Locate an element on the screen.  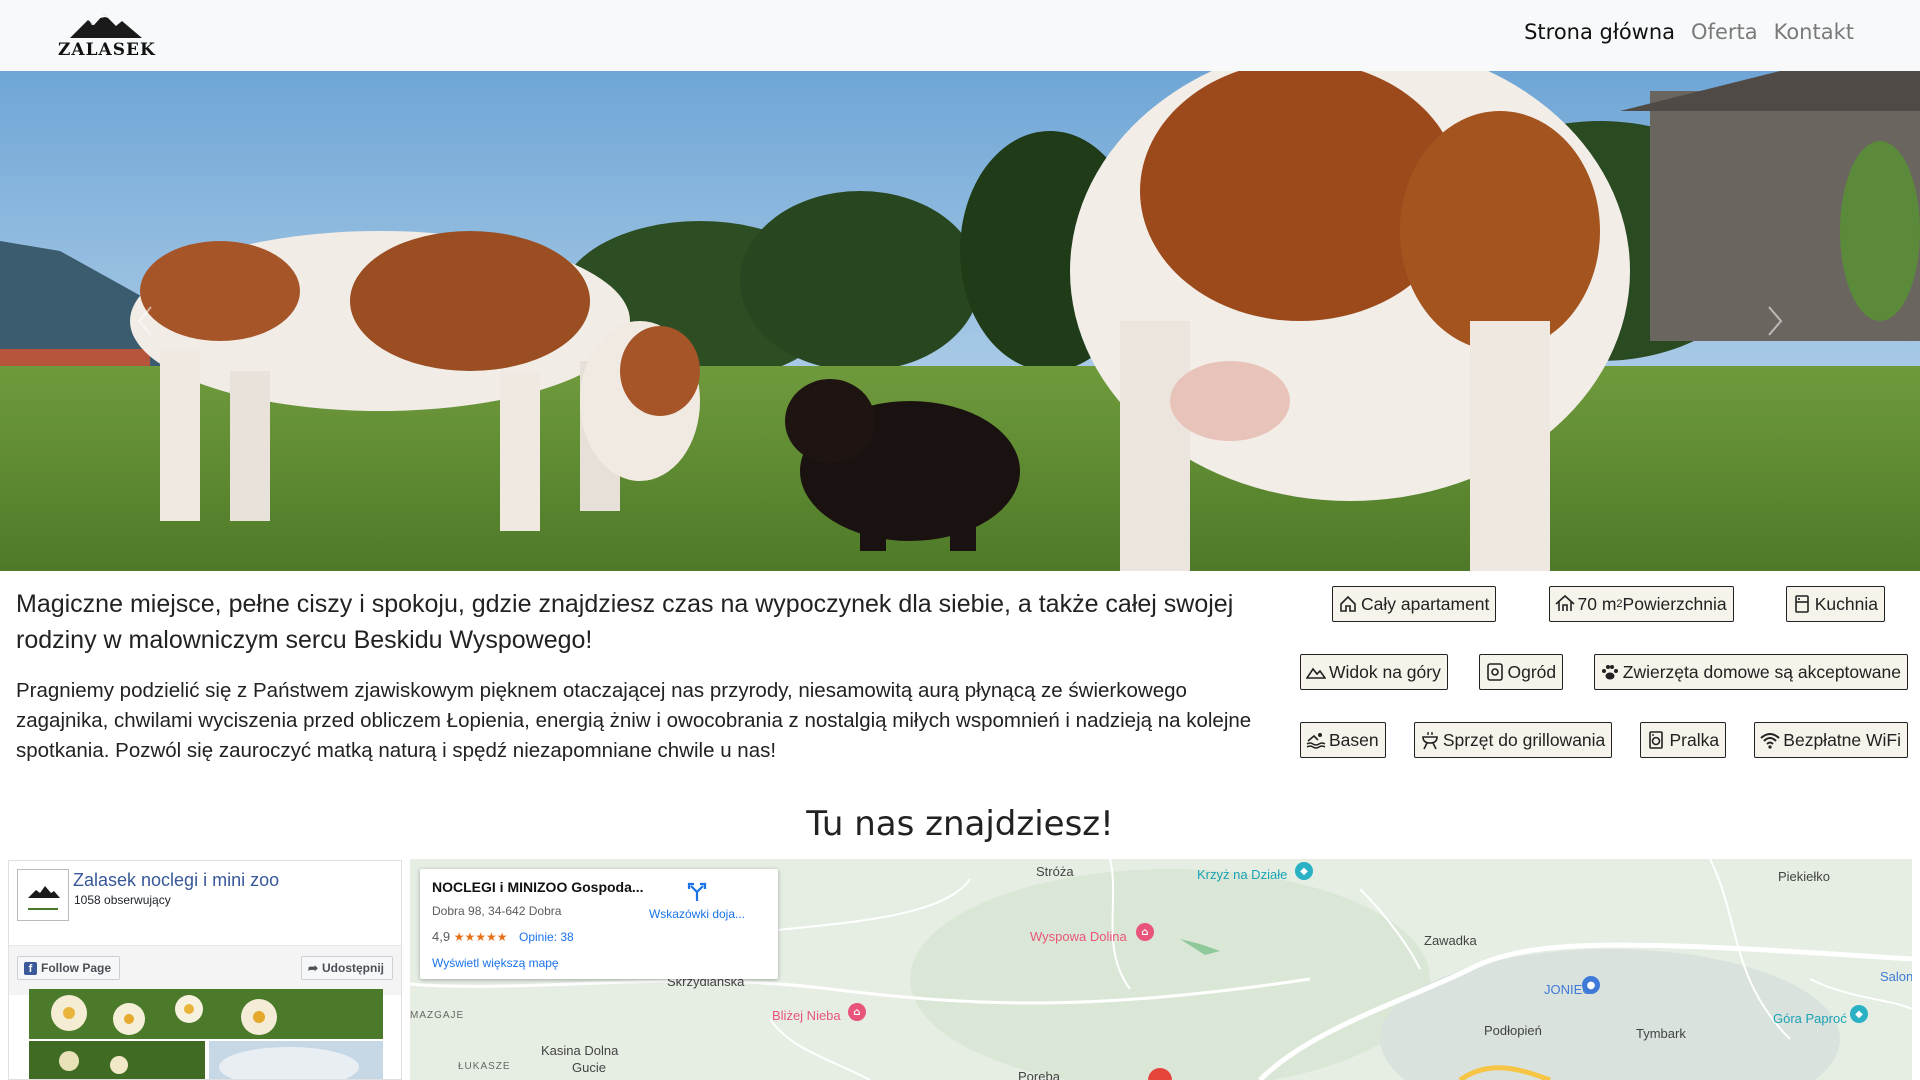
carousel-prev-button is located at coordinates (145, 321).